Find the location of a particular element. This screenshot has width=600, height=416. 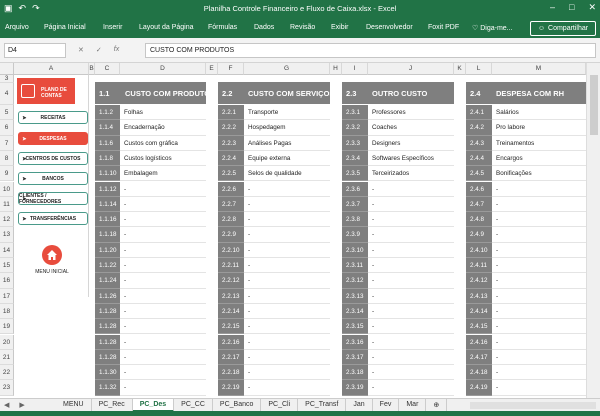

account-code-cell: 2.4.18 is located at coordinates (479, 373).